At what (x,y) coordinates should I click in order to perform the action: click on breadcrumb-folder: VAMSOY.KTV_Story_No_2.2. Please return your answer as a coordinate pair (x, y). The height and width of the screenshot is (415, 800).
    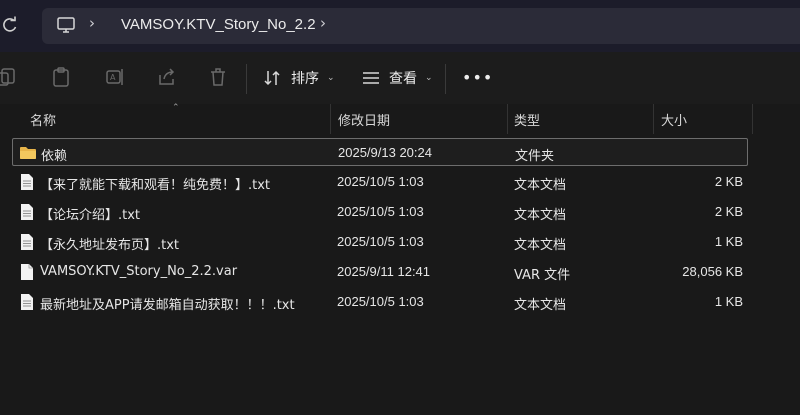
    Looking at the image, I should click on (218, 24).